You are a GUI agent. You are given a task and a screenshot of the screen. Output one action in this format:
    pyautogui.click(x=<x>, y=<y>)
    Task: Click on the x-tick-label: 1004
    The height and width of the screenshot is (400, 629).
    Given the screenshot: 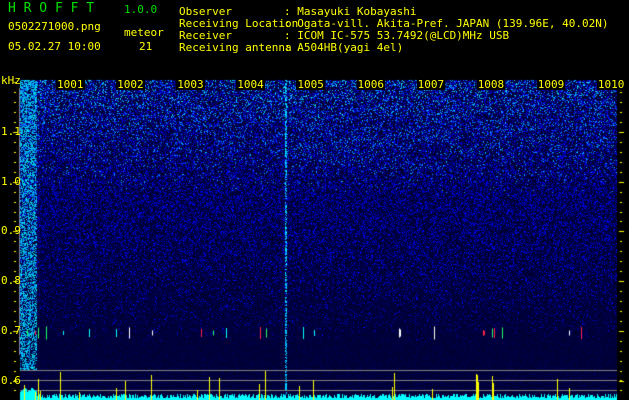 What is the action you would take?
    pyautogui.click(x=250, y=84)
    